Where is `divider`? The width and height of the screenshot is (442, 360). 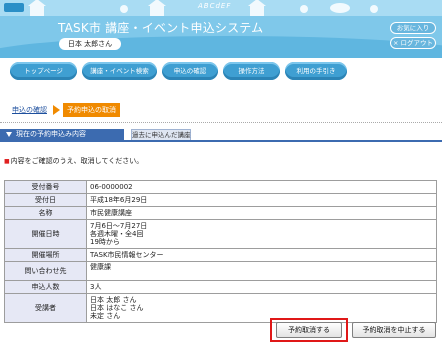
divider is located at coordinates (221, 122).